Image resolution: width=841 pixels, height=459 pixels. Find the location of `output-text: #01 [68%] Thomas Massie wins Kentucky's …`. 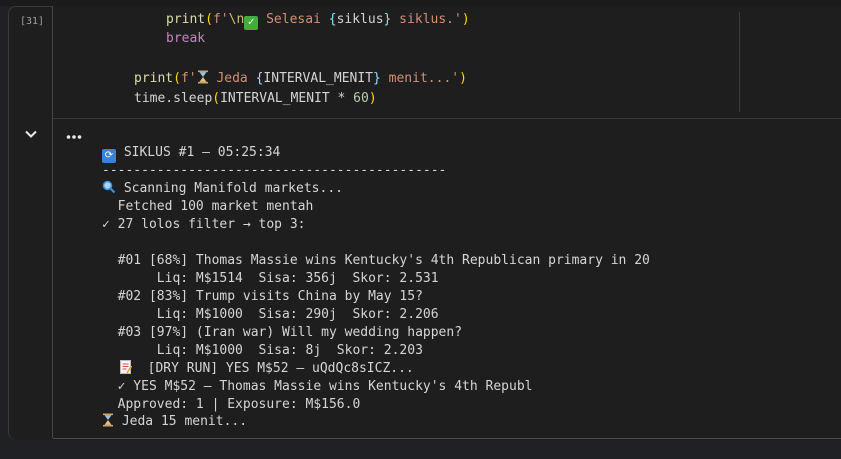

output-text: #01 [68%] Thomas Massie wins Kentucky's … is located at coordinates (376, 260).